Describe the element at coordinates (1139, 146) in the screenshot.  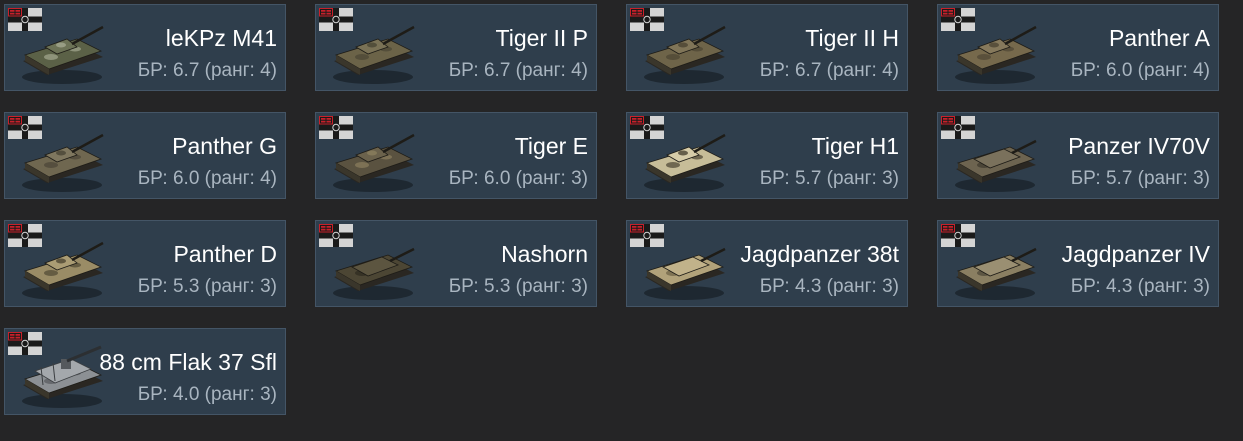
I see `vehicle-name: Panzer IV70V` at that location.